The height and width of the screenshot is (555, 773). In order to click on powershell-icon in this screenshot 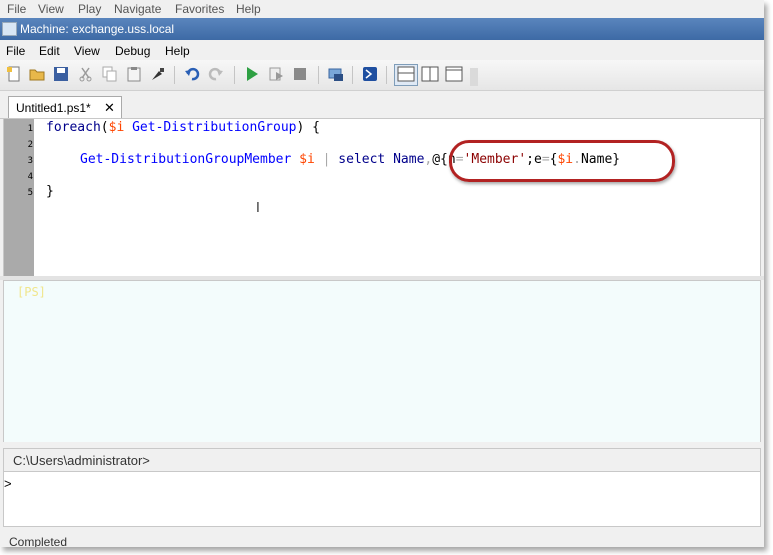, I will do `click(370, 74)`.